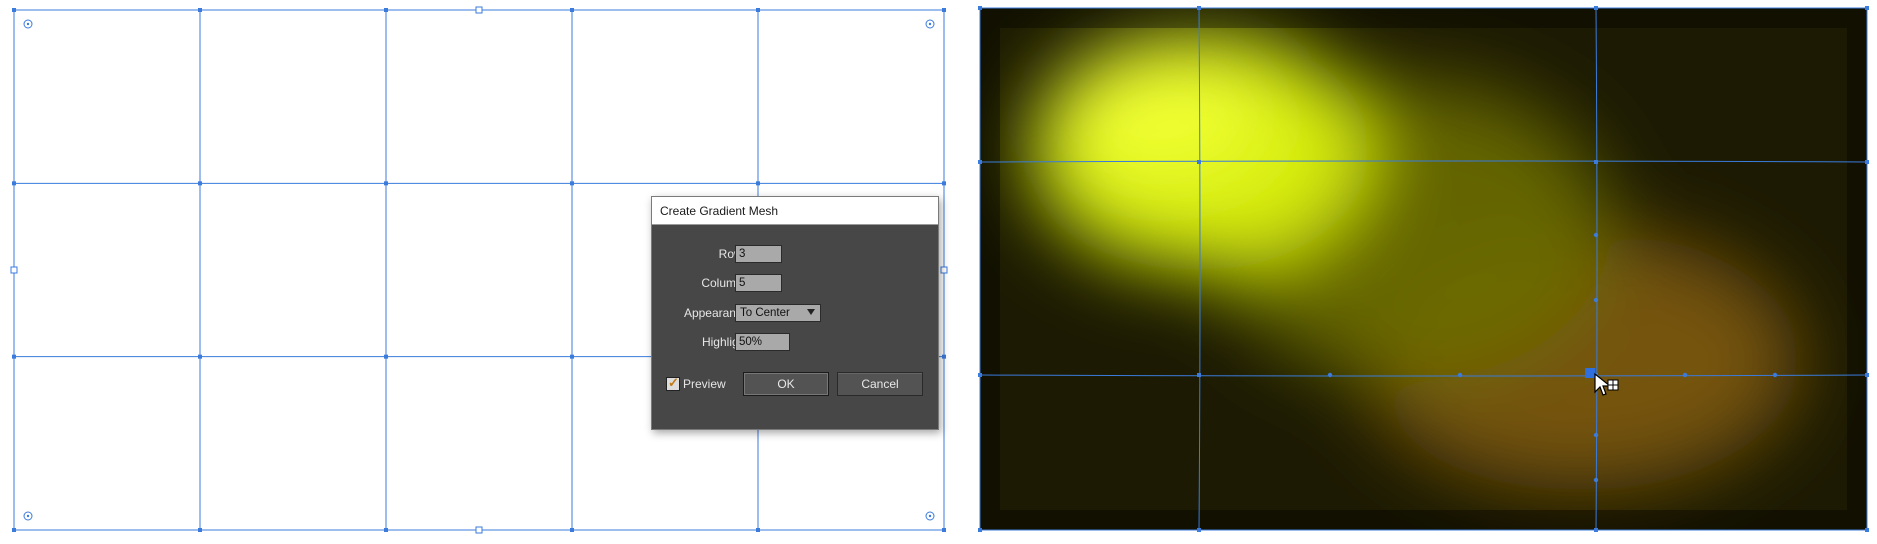 The width and height of the screenshot is (1877, 544). What do you see at coordinates (758, 283) in the screenshot?
I see `columns-input: 5` at bounding box center [758, 283].